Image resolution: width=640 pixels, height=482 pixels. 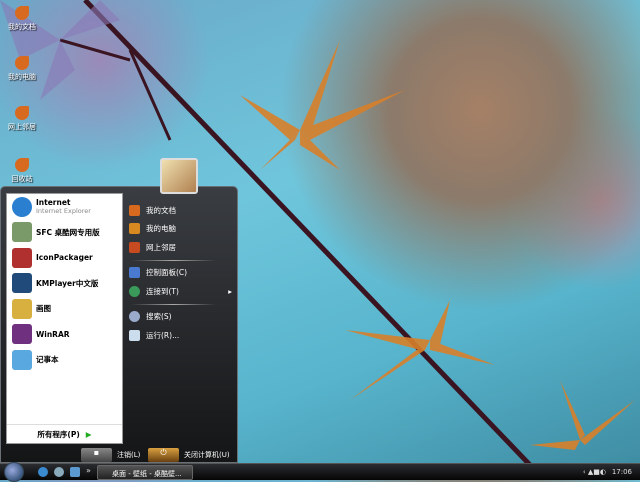 I want to click on desktop-icon-recycle-bin: 回收站, so click(x=22, y=171).